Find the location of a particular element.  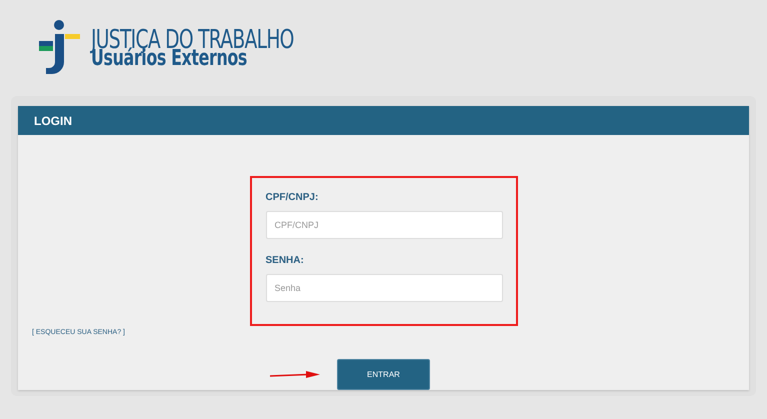

field-label: SENHA: is located at coordinates (285, 260).